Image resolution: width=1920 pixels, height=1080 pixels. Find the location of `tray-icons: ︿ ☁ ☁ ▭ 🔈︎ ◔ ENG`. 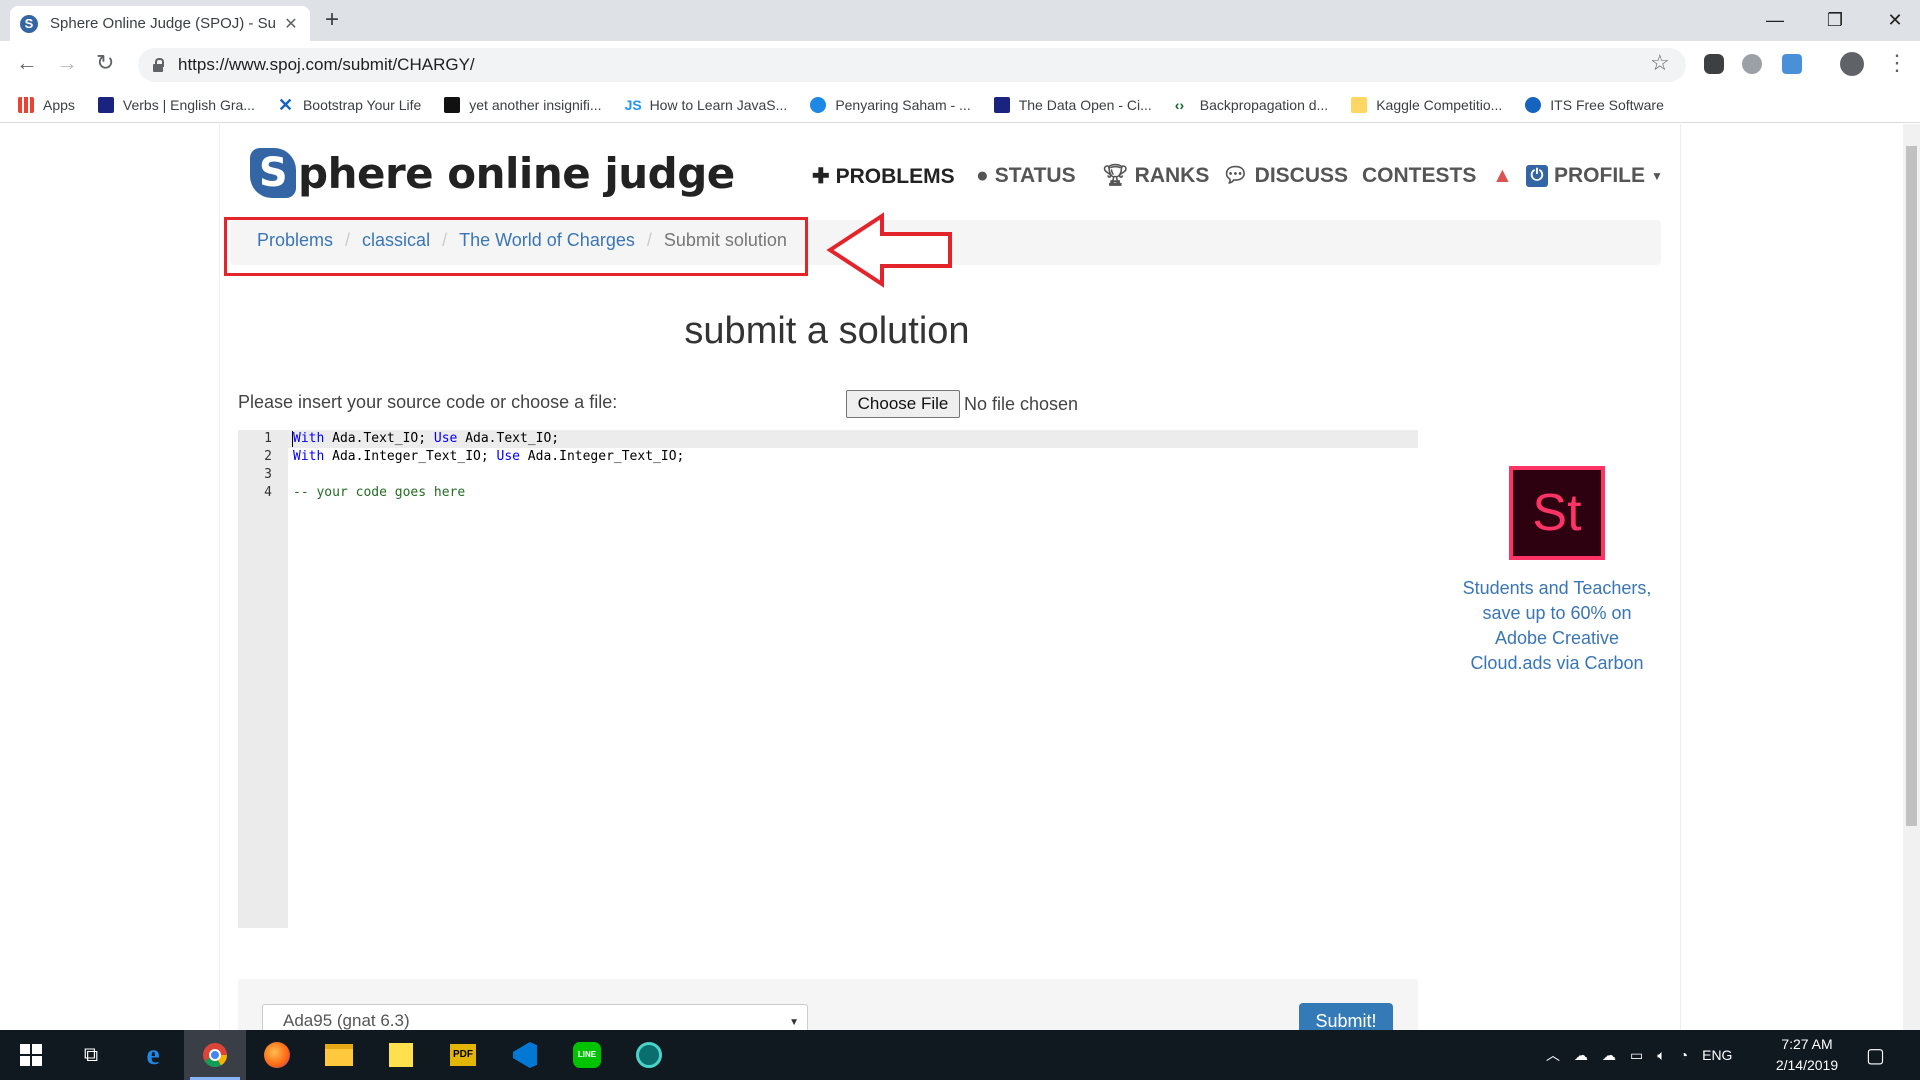

tray-icons: ︿ ☁ ☁ ▭ 🔈︎ ◔ ENG is located at coordinates (1639, 1055).